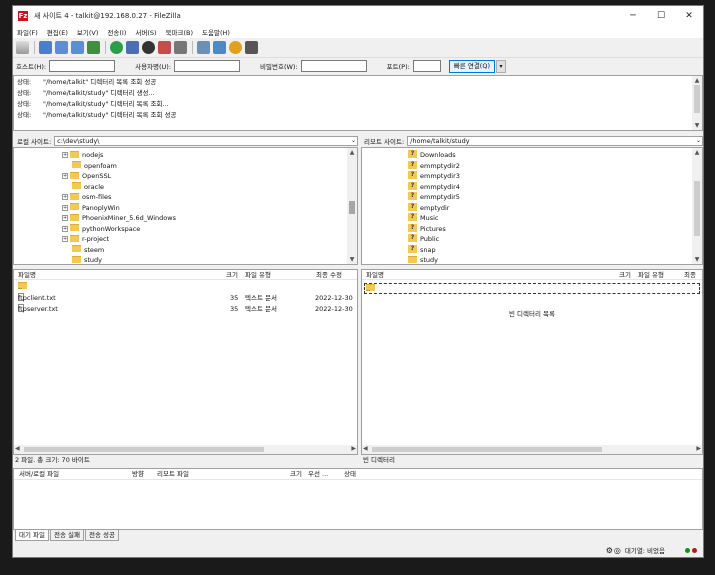 This screenshot has width=715, height=575. What do you see at coordinates (180, 47) in the screenshot?
I see `reconnect-icon` at bounding box center [180, 47].